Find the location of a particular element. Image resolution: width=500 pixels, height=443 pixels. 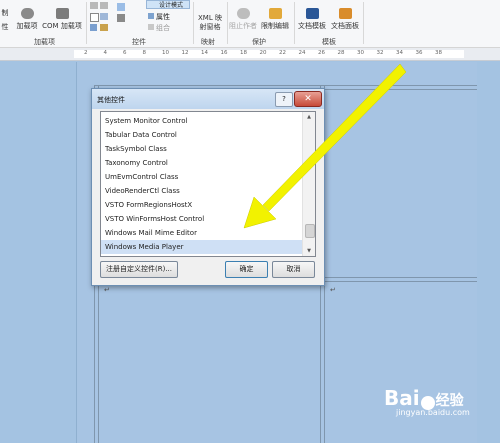

watermark-brand: Bai is located at coordinates (402, 398).